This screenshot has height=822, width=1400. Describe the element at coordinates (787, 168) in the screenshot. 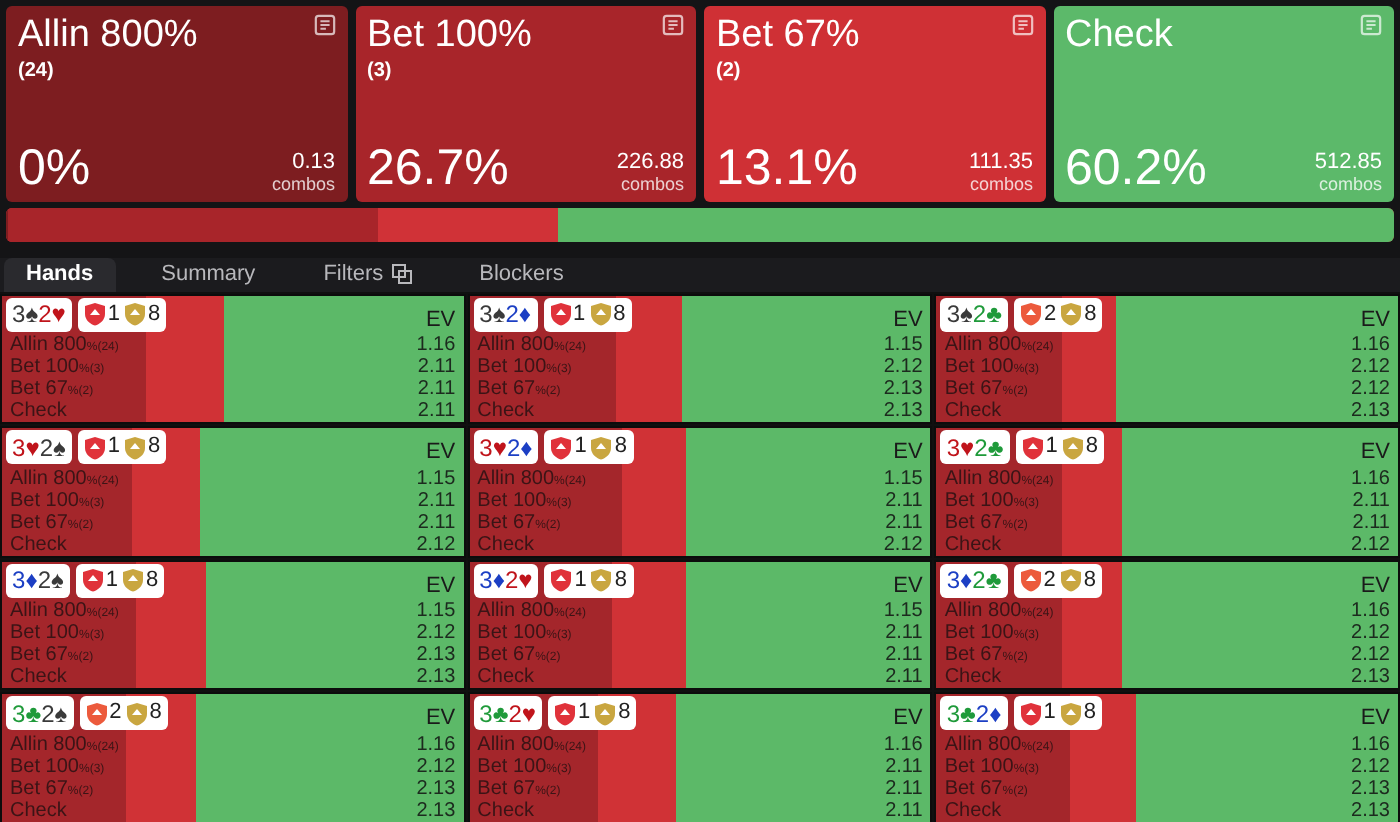

I see `action-percent: 13.1%` at that location.